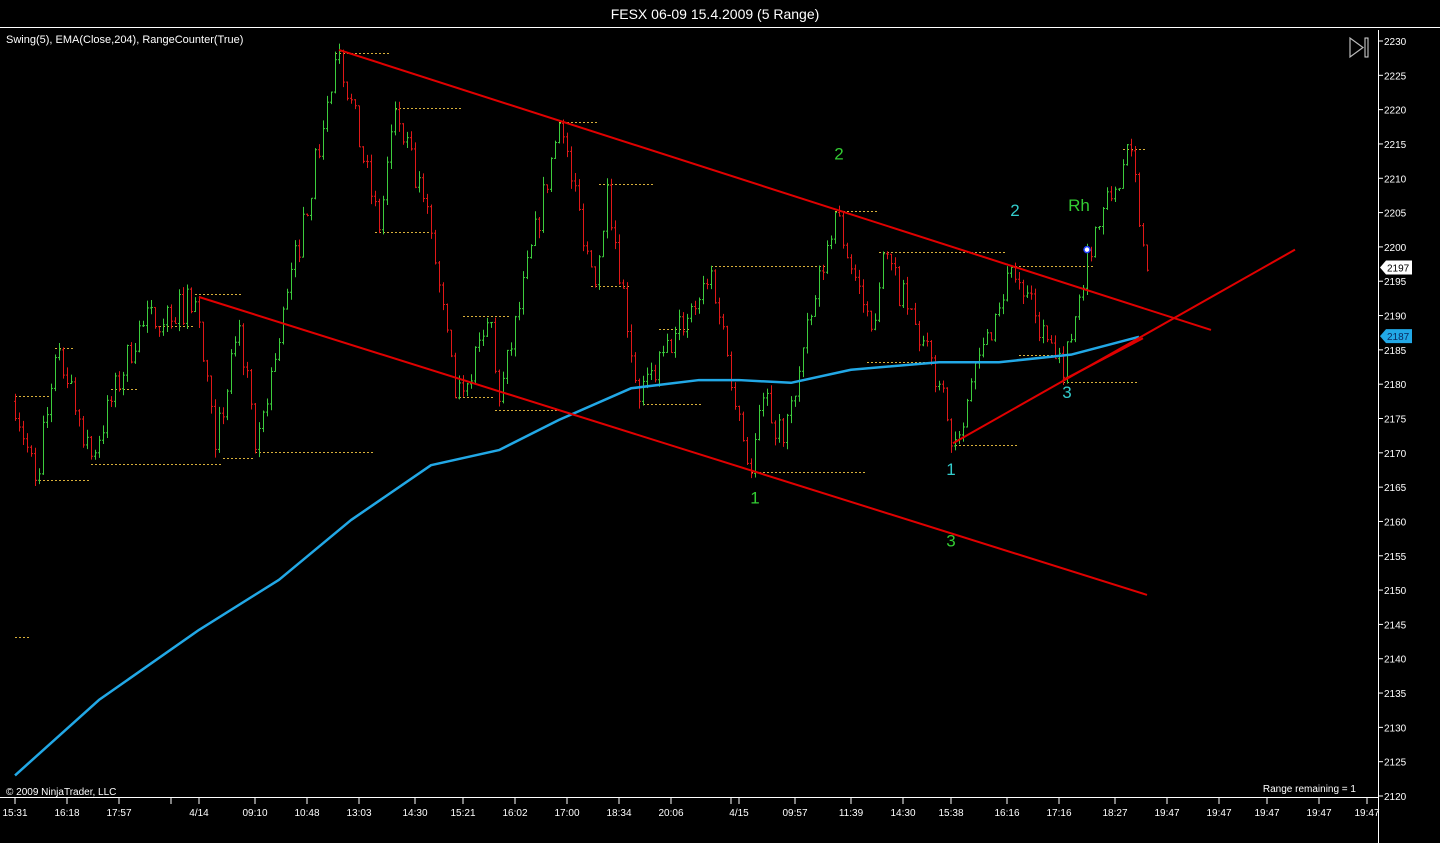 This screenshot has height=843, width=1440. What do you see at coordinates (66, 813) in the screenshot?
I see `x-tick-label: 16:18` at bounding box center [66, 813].